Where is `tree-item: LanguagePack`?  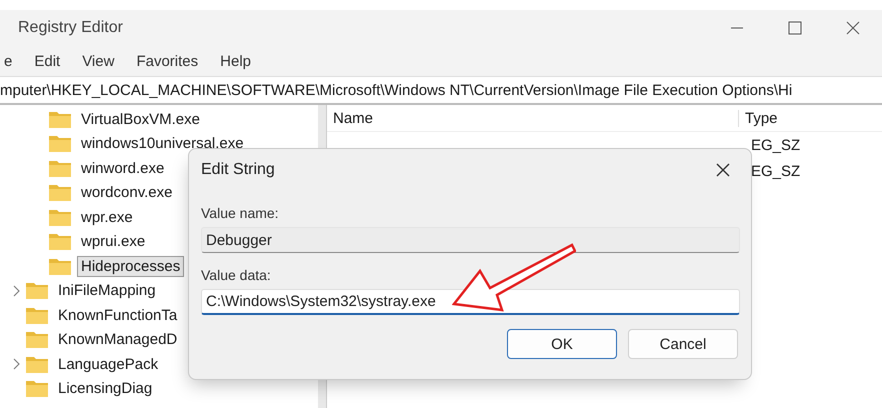 tree-item: LanguagePack is located at coordinates (108, 364).